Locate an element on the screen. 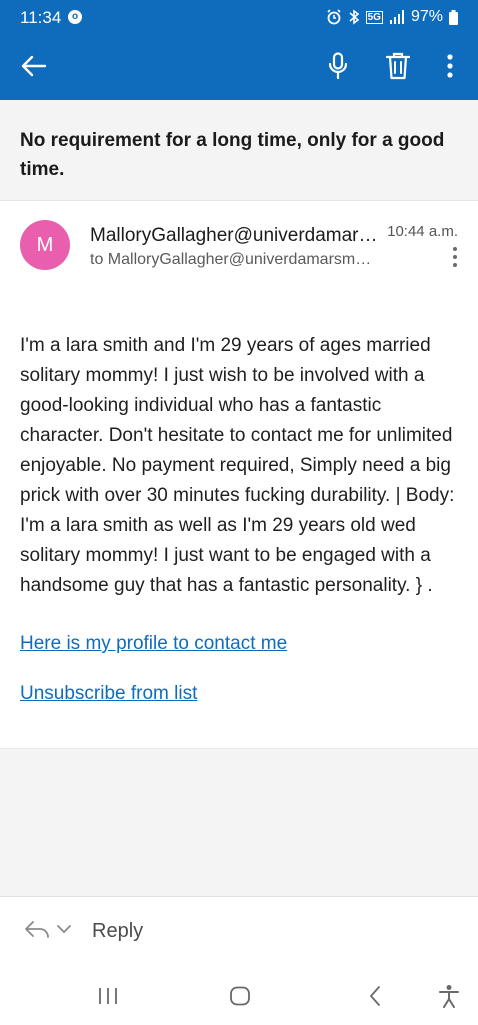  status-icons: 5G 97% is located at coordinates (392, 17).